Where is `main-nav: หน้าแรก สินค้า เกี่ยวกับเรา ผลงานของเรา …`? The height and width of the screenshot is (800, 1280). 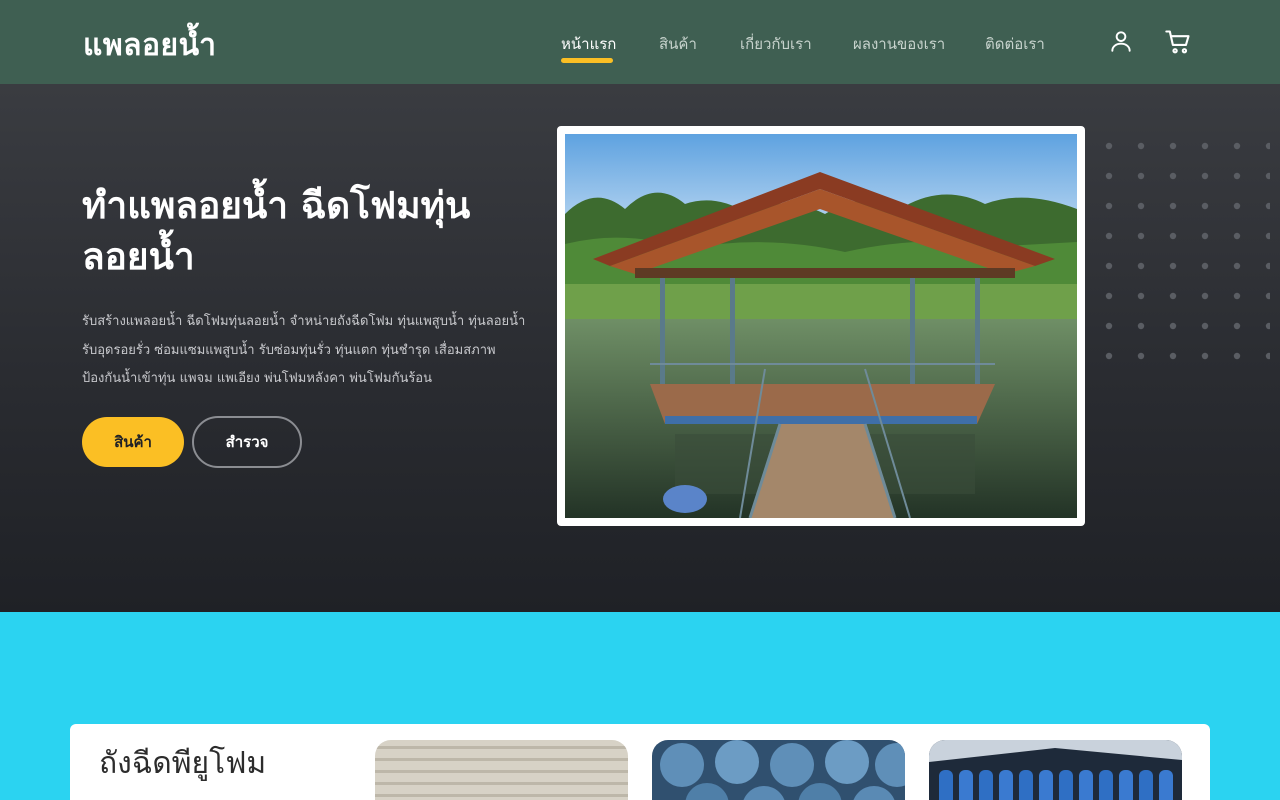 main-nav: หน้าแรก สินค้า เกี่ยวกับเรา ผลงานของเรา … is located at coordinates (640, 42).